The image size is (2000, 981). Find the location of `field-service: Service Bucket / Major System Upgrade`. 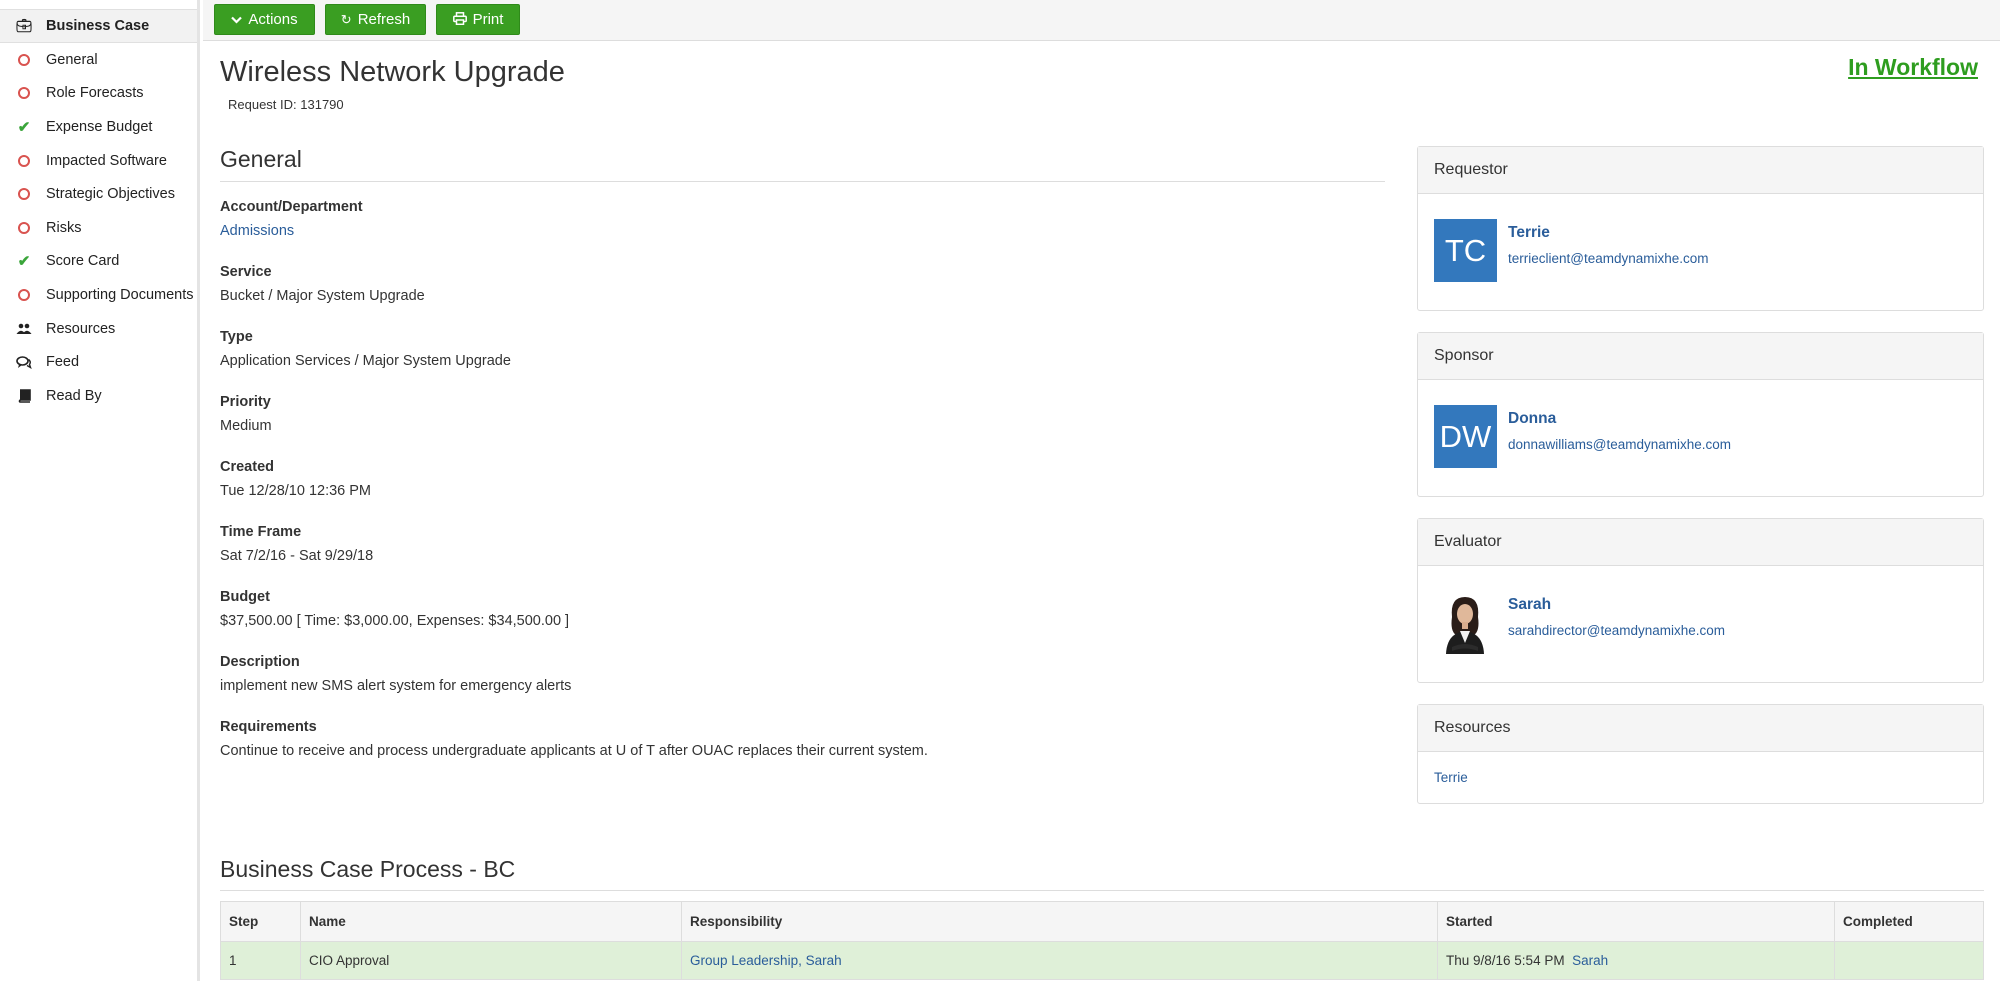

field-service: Service Bucket / Major System Upgrade is located at coordinates (322, 284).